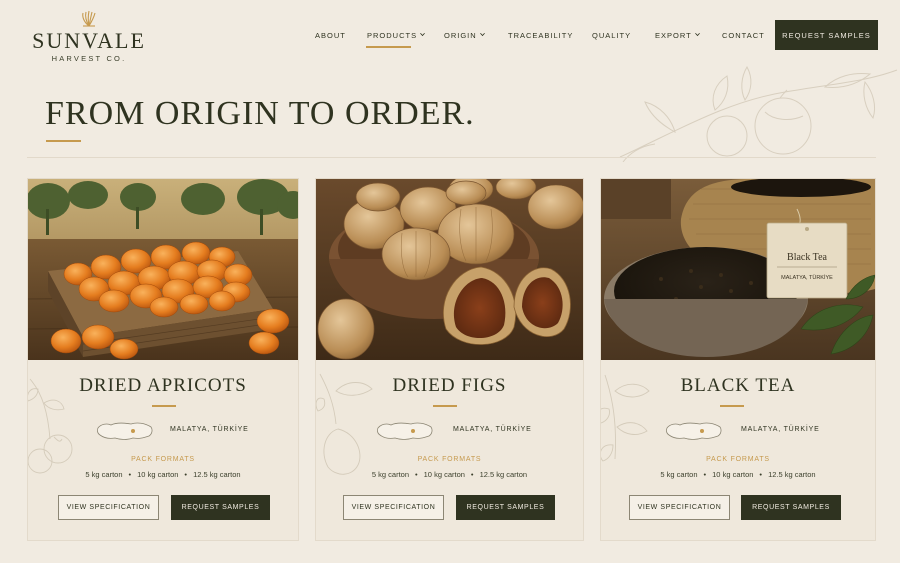  Describe the element at coordinates (807, 257) in the screenshot. I see `tea-tag-text: Black Tea` at that location.